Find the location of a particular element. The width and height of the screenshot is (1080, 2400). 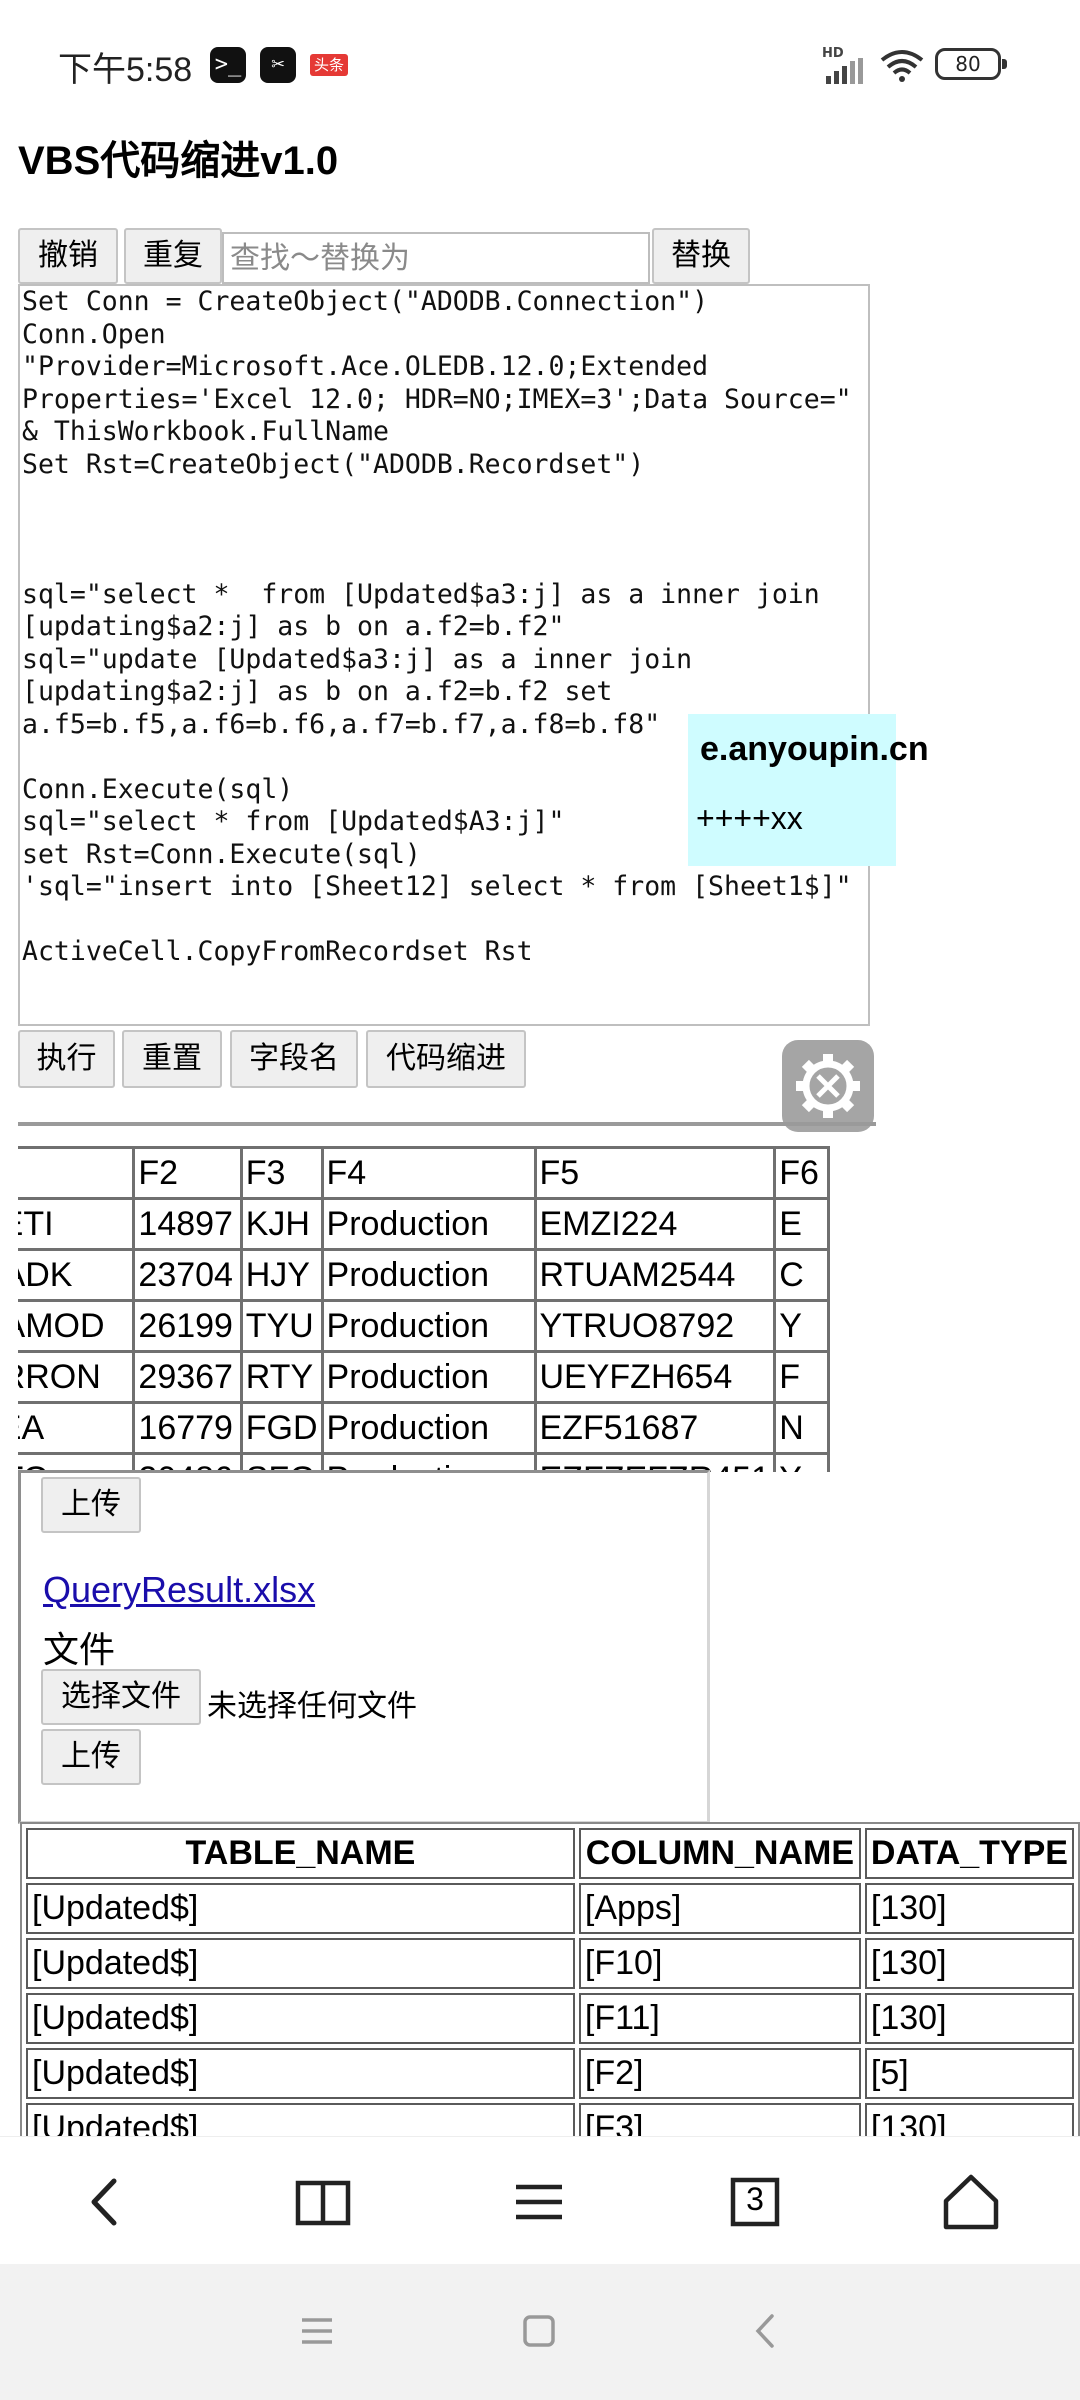

table-row: [Updated$] [F11] [130] is located at coordinates (550, 2018).